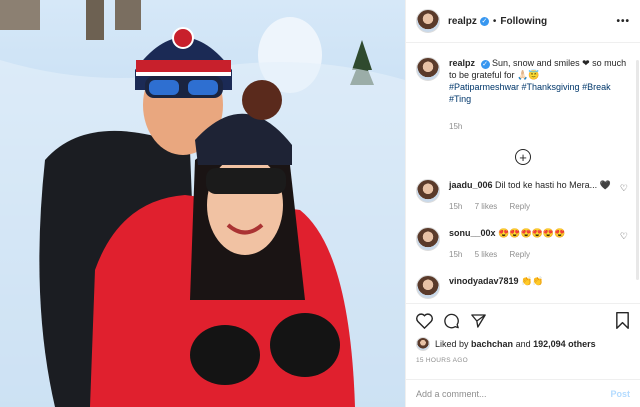 This screenshot has width=640, height=407. What do you see at coordinates (451, 321) in the screenshot?
I see `comment-icon` at bounding box center [451, 321].